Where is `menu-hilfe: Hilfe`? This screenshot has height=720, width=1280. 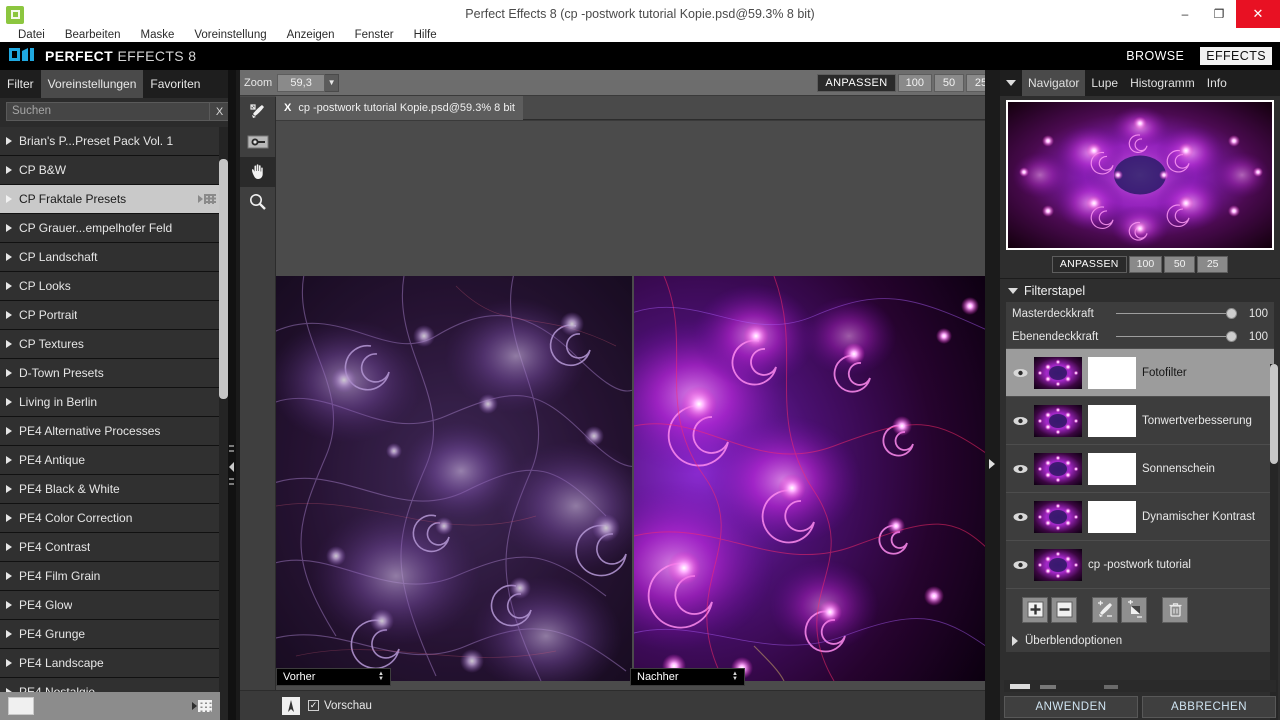 menu-hilfe: Hilfe is located at coordinates (425, 35).